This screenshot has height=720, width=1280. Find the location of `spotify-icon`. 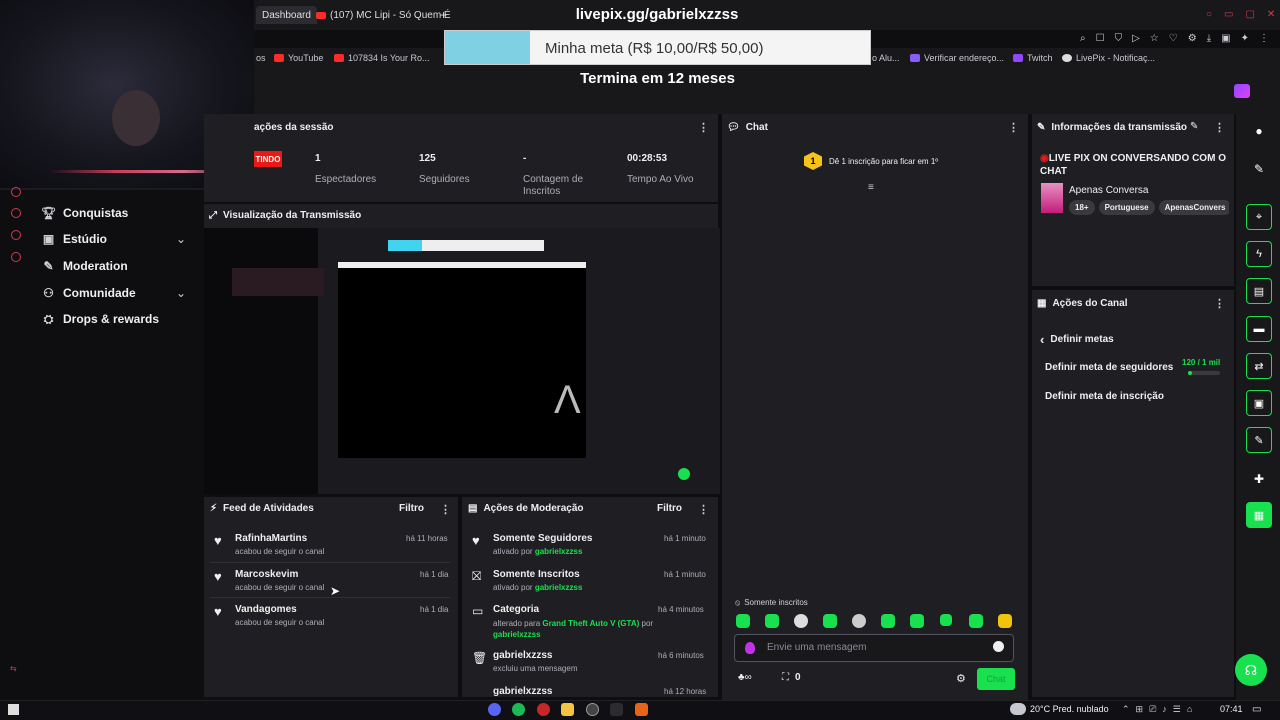

spotify-icon is located at coordinates (518, 709).